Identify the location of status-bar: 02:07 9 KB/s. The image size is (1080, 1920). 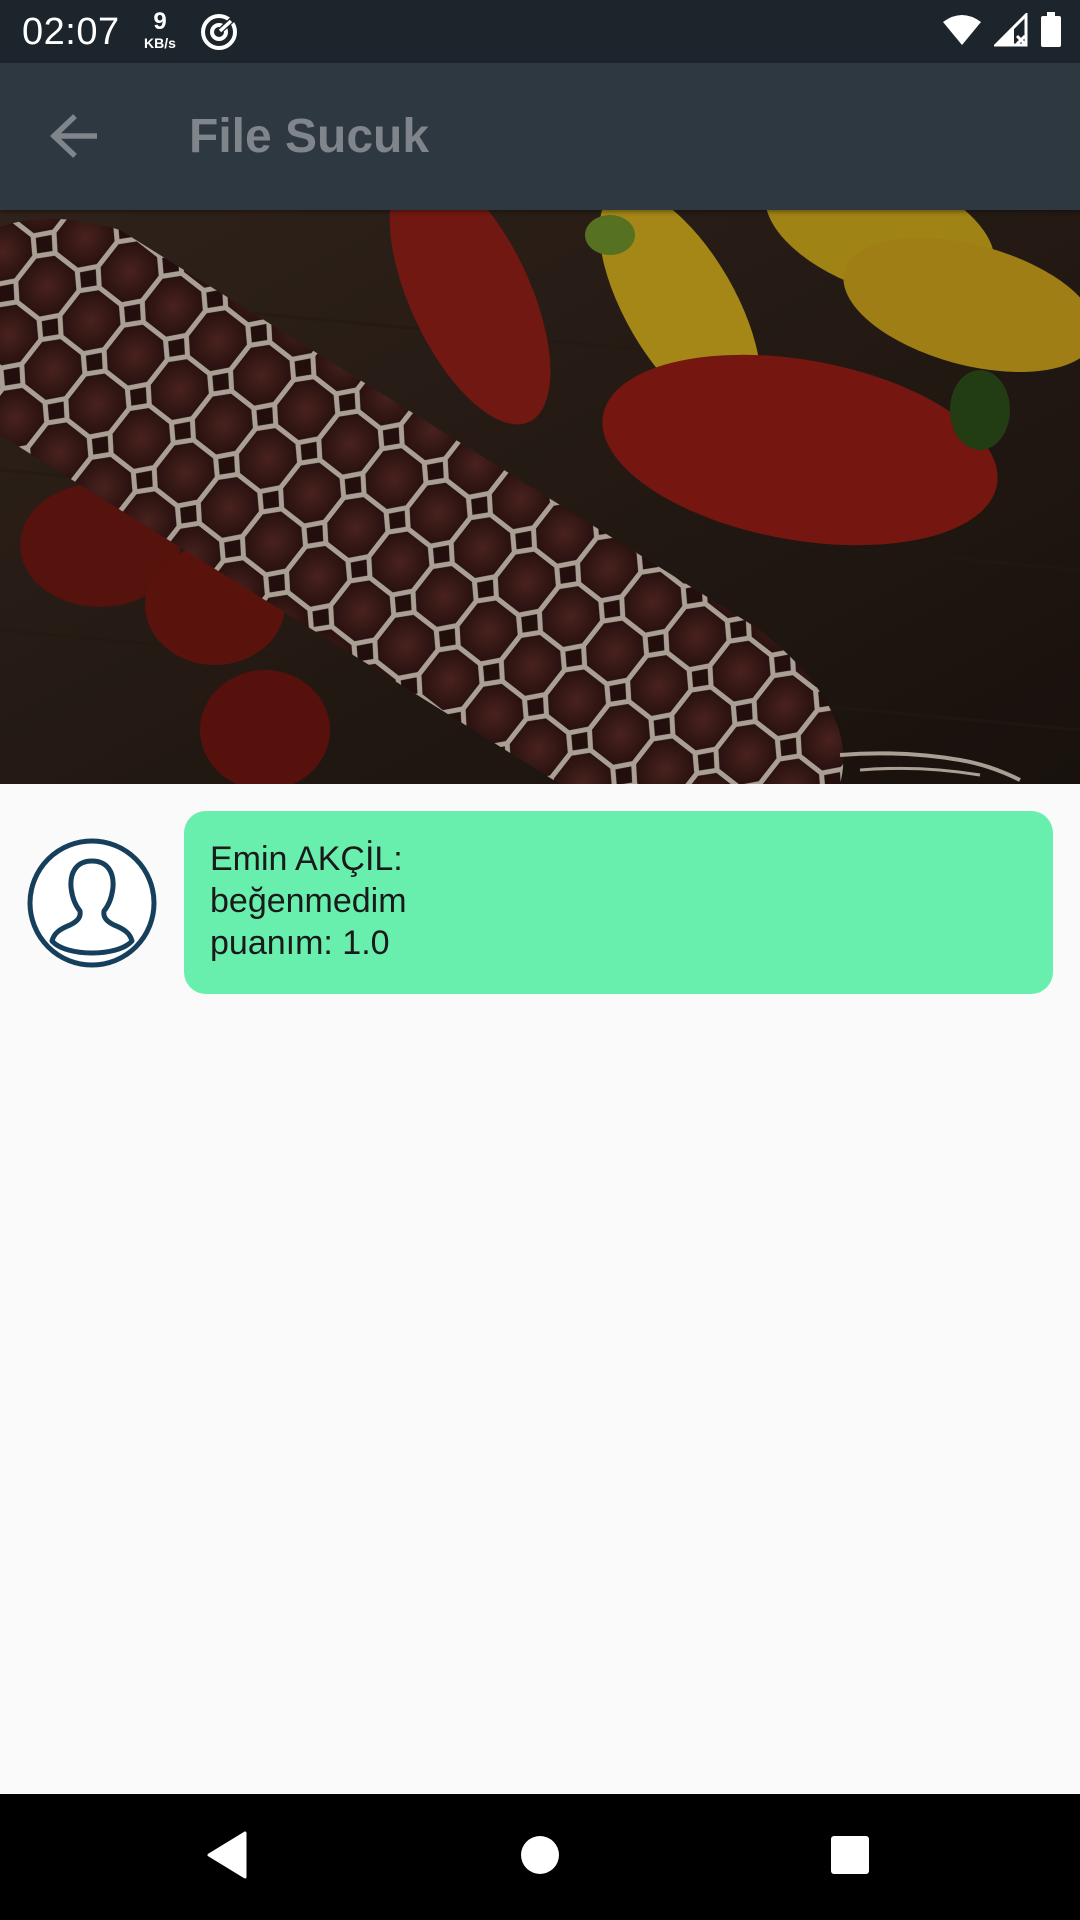
(540, 31).